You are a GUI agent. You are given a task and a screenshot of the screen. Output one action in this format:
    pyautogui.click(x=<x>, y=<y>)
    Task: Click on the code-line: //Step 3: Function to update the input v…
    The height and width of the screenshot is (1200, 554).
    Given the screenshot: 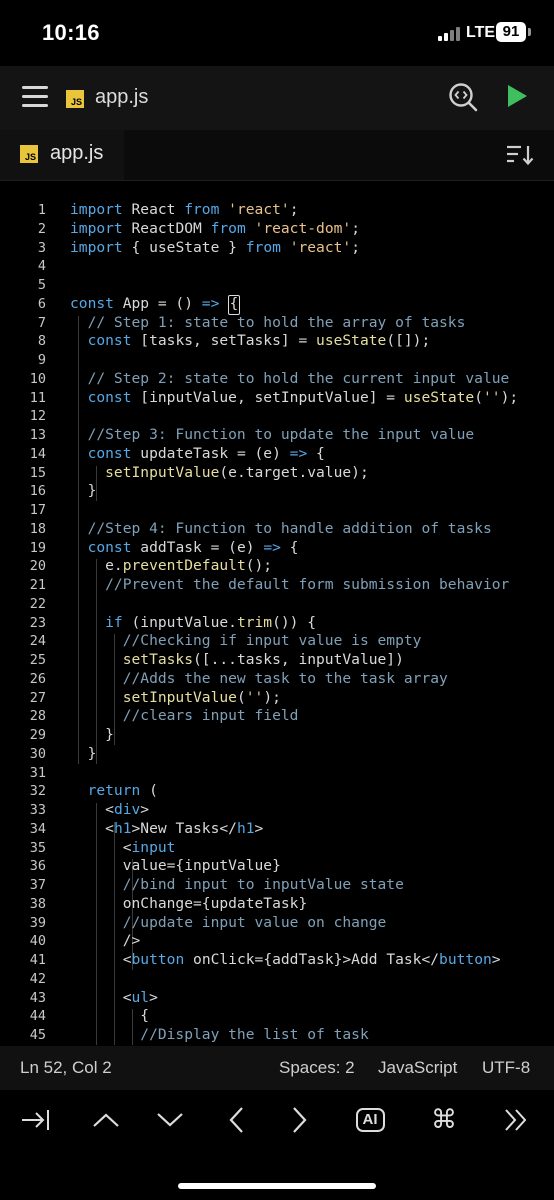 What is the action you would take?
    pyautogui.click(x=272, y=434)
    